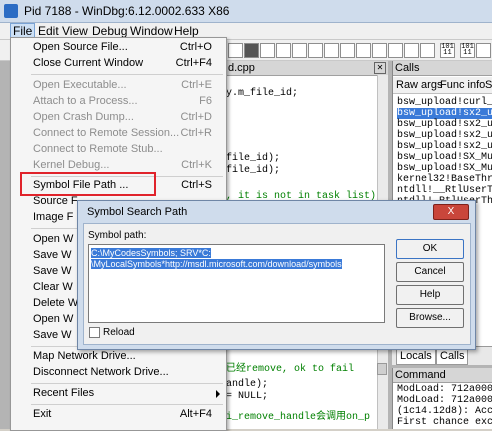 This screenshot has width=492, height=431. I want to click on help-button: Help, so click(430, 295).